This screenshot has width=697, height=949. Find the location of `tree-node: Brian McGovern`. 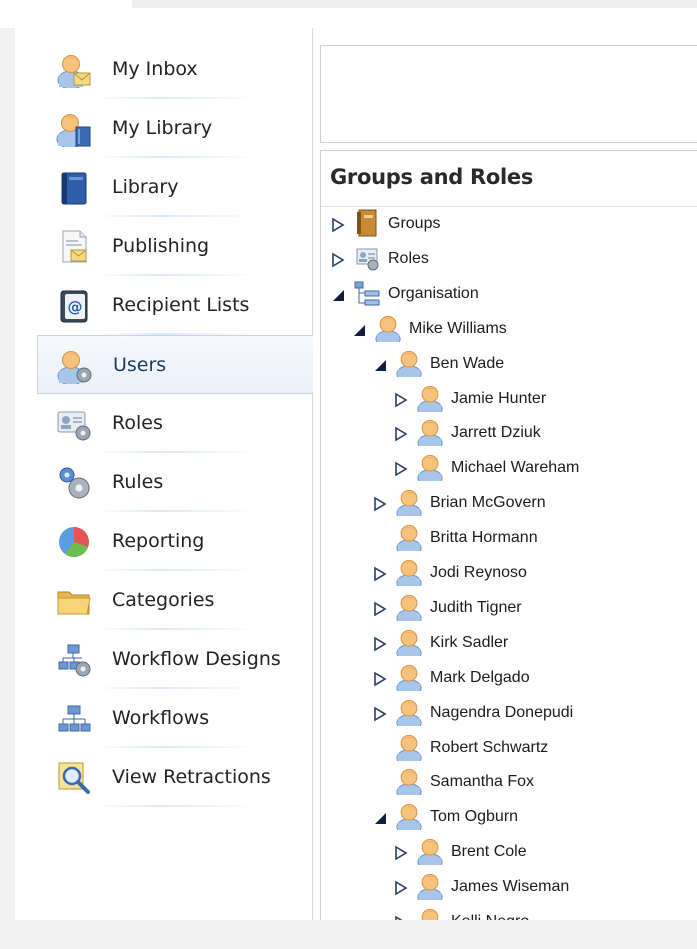

tree-node: Brian McGovern is located at coordinates (509, 503).